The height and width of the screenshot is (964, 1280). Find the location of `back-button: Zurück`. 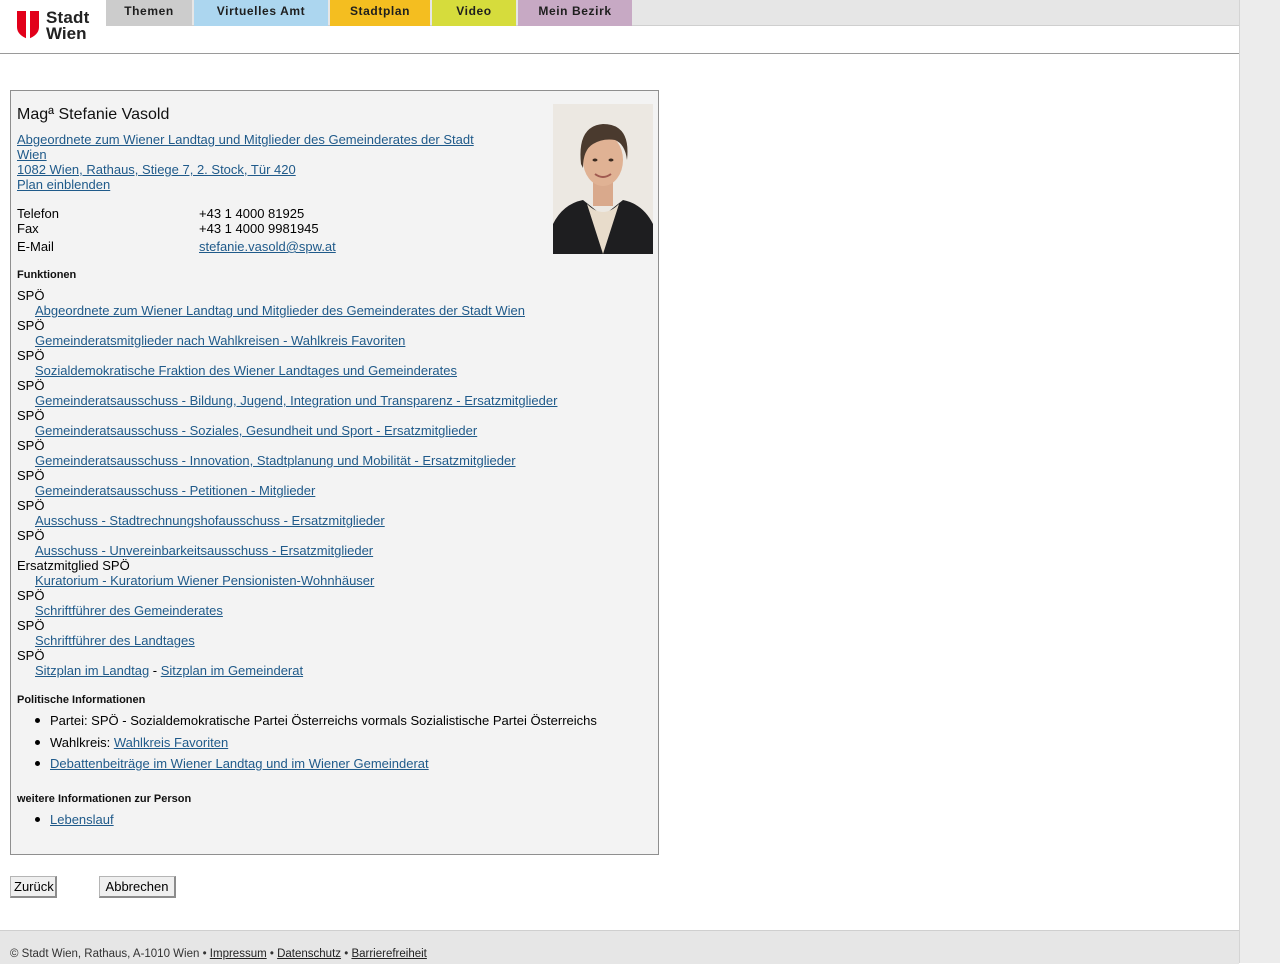

back-button: Zurück is located at coordinates (33, 887).